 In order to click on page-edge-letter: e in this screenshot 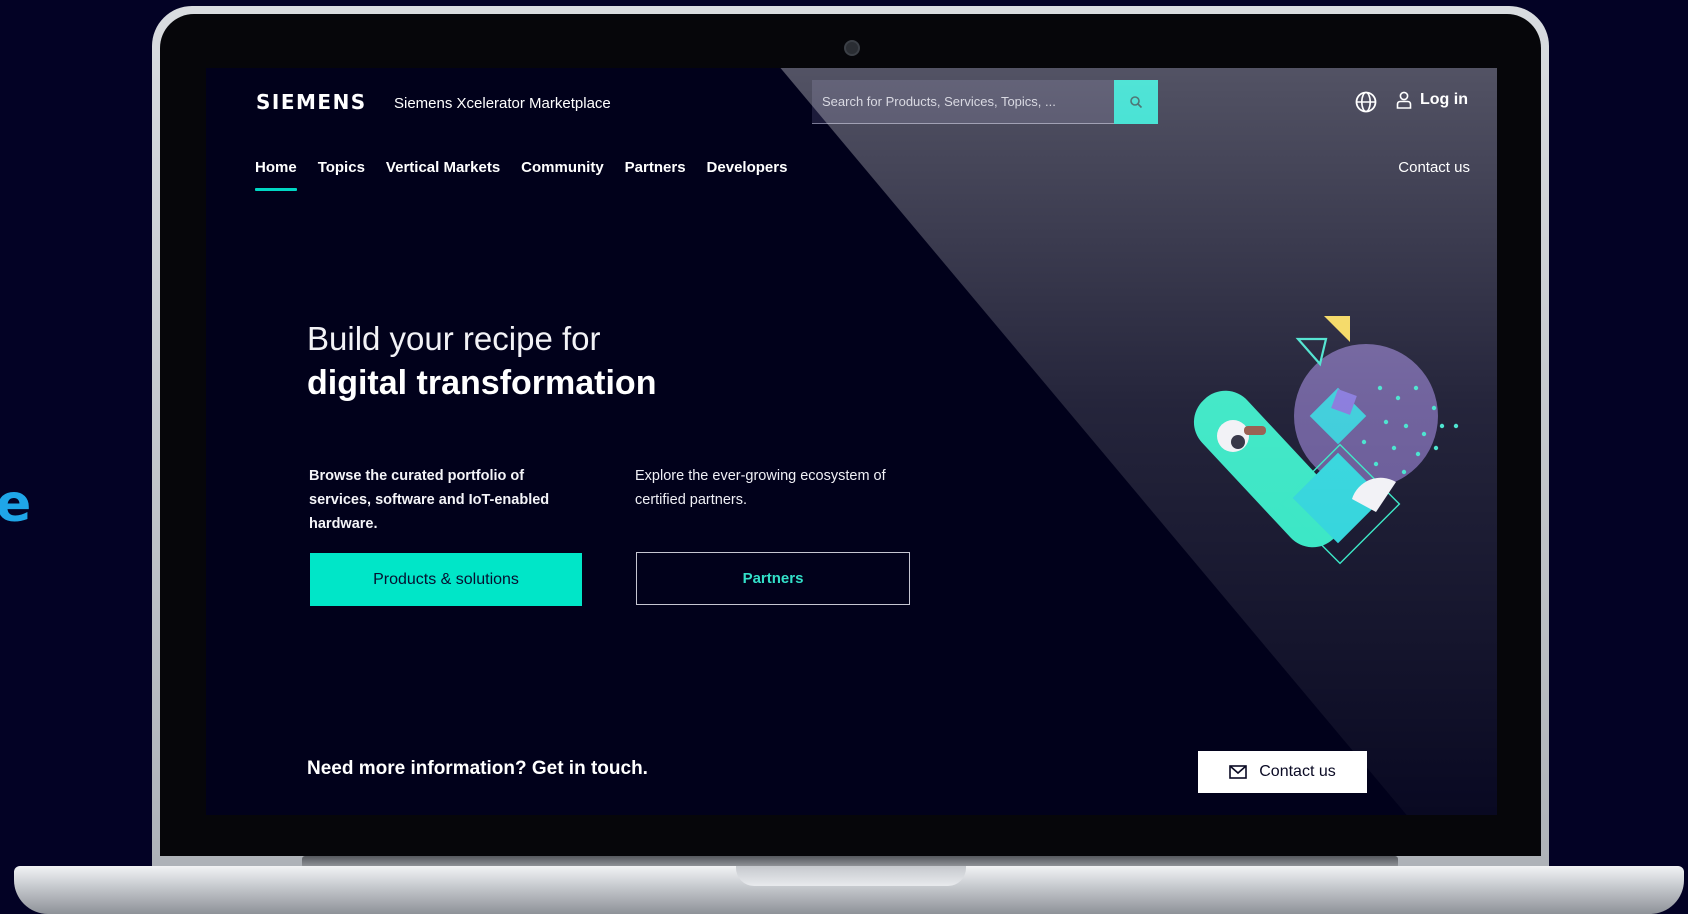, I will do `click(16, 504)`.